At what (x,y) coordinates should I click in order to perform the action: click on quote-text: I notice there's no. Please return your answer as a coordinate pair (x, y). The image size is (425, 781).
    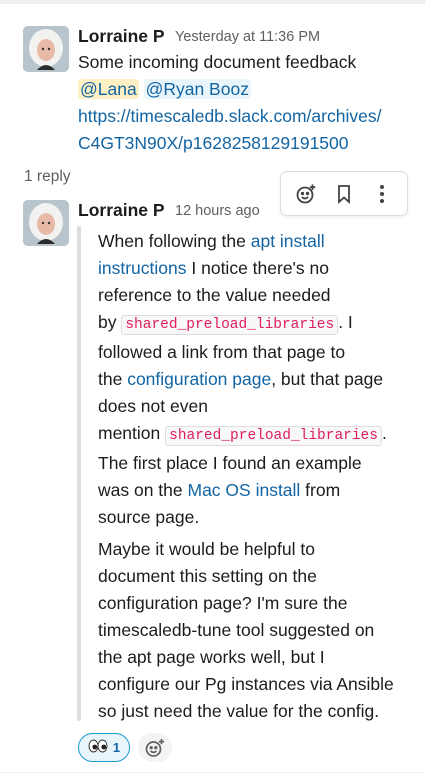
    Looking at the image, I should click on (257, 268).